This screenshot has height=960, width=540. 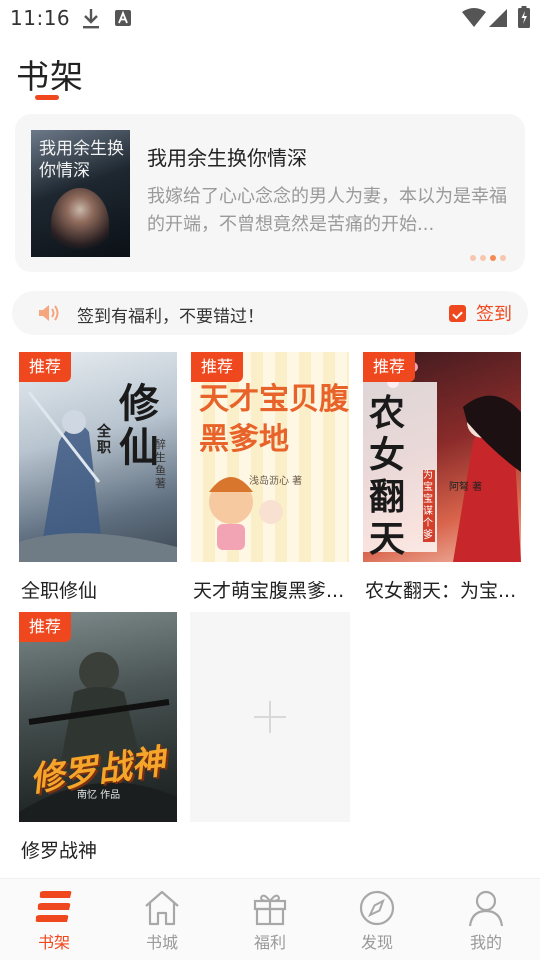 I want to click on compass-icon, so click(x=377, y=908).